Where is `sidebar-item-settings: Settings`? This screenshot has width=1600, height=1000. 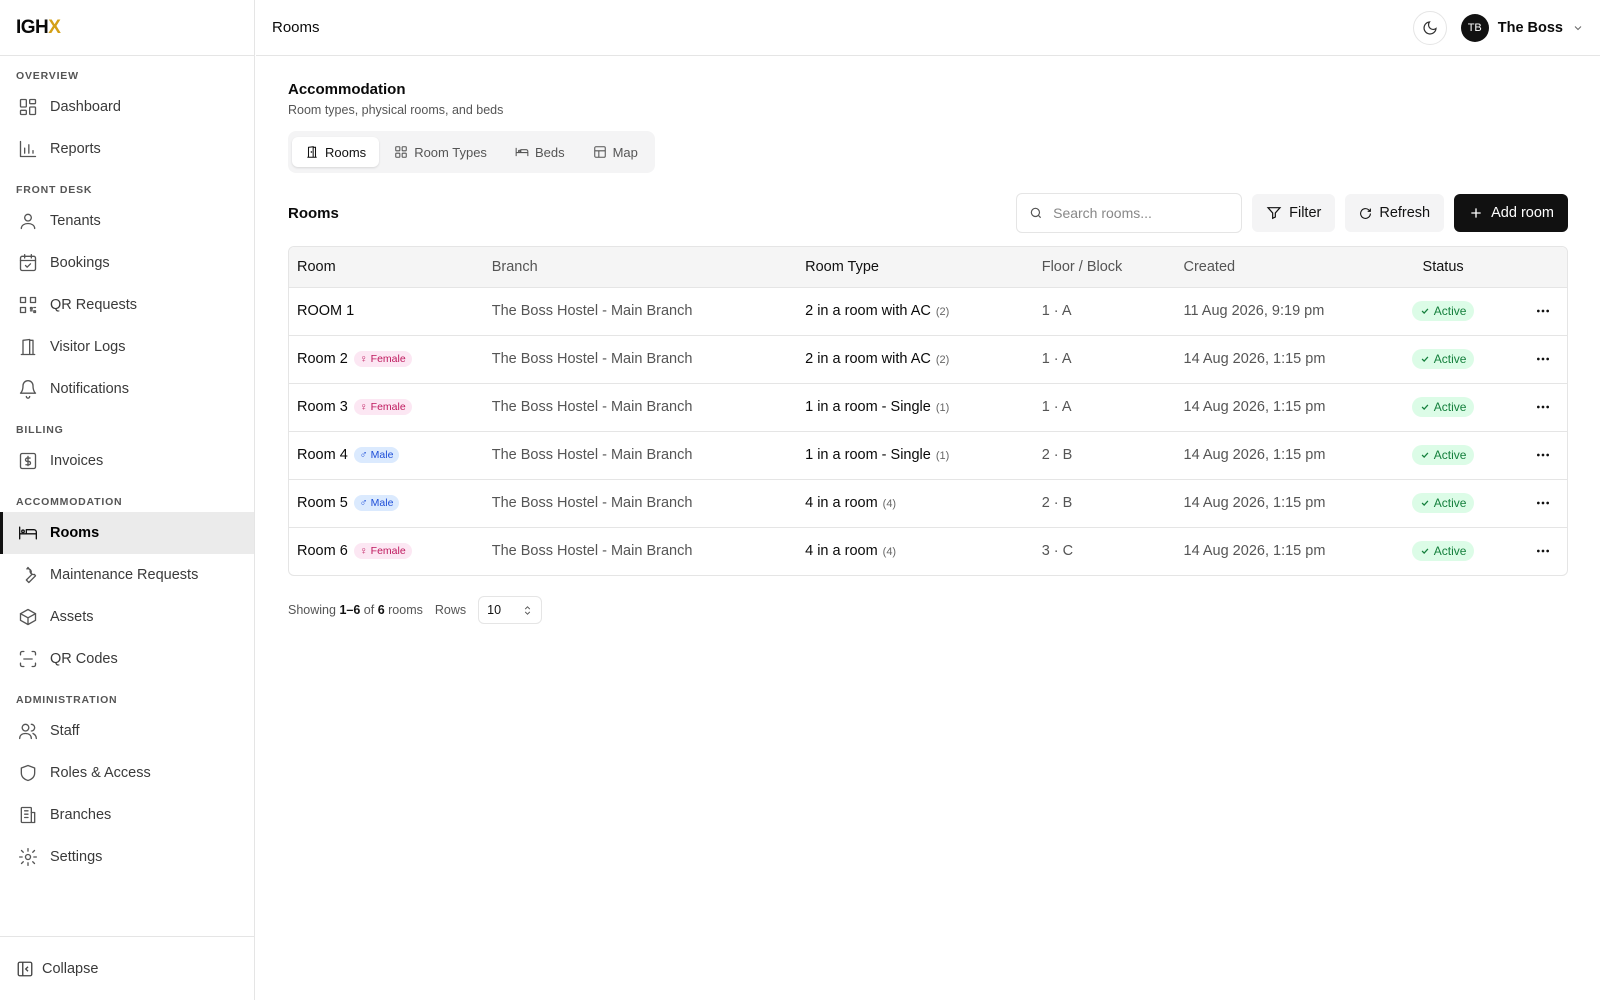
sidebar-item-settings: Settings is located at coordinates (127, 857).